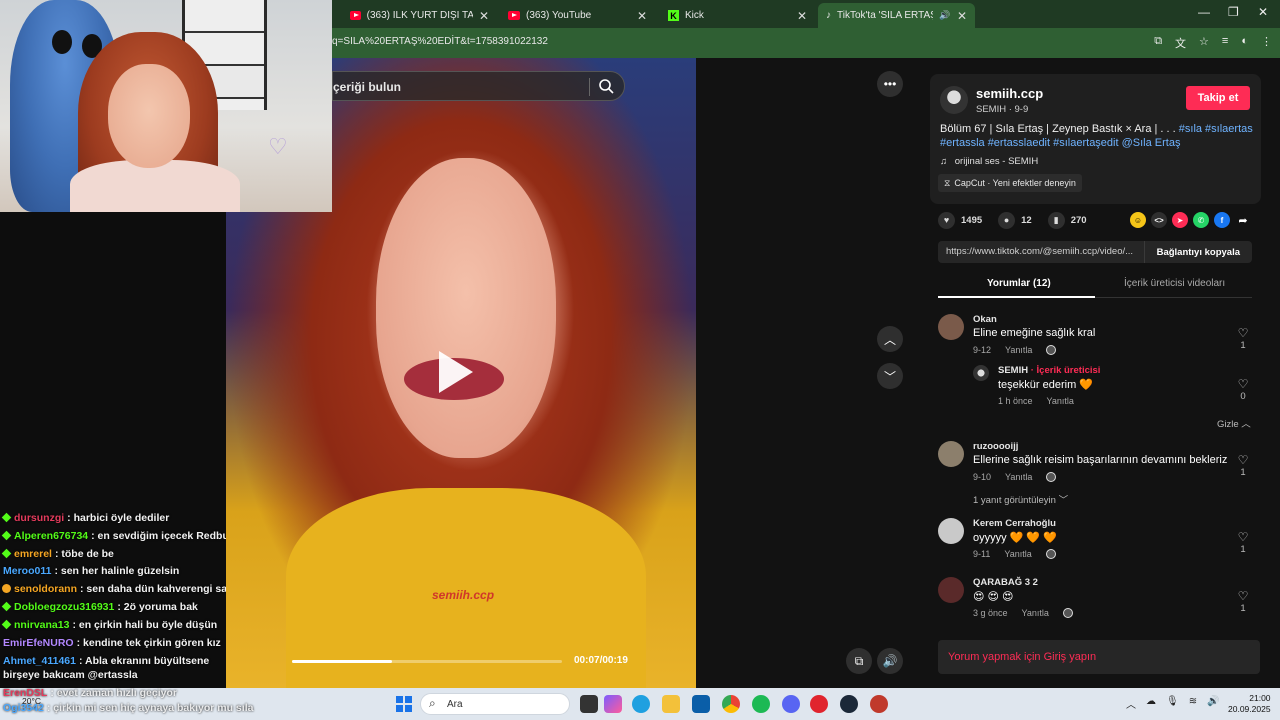 Image resolution: width=1280 pixels, height=720 pixels. I want to click on wifi-icon: ≋, so click(1193, 703).